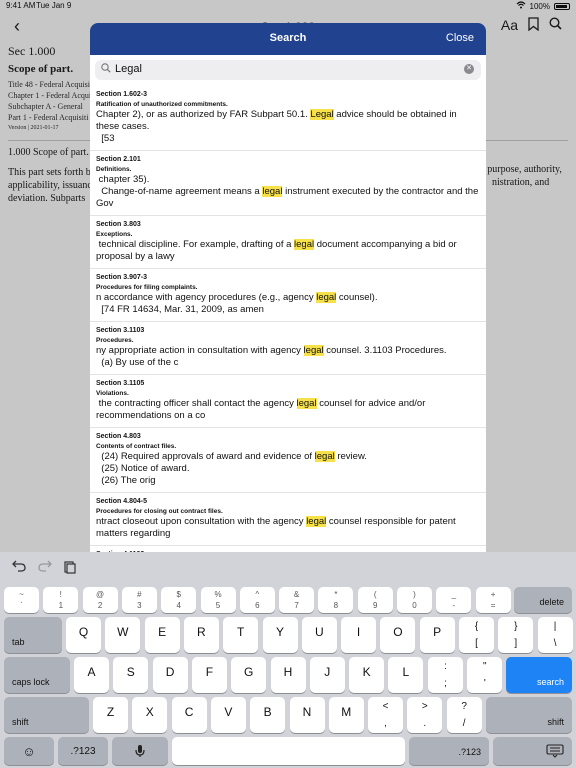  Describe the element at coordinates (115, 340) in the screenshot. I see `result-subject: Procedures.` at that location.